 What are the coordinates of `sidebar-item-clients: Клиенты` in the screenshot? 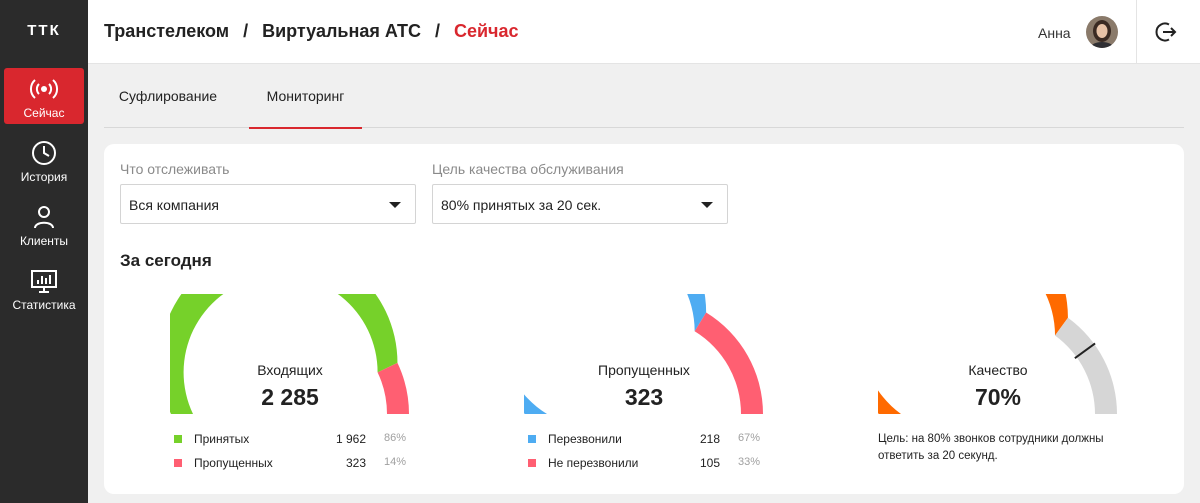 It's located at (44, 224).